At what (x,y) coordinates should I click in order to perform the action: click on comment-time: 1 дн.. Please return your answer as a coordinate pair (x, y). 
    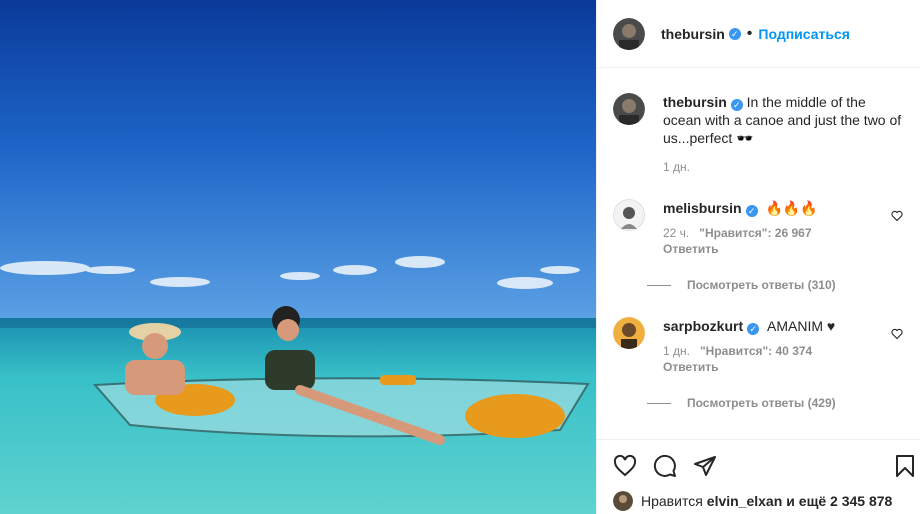
    Looking at the image, I should click on (676, 351).